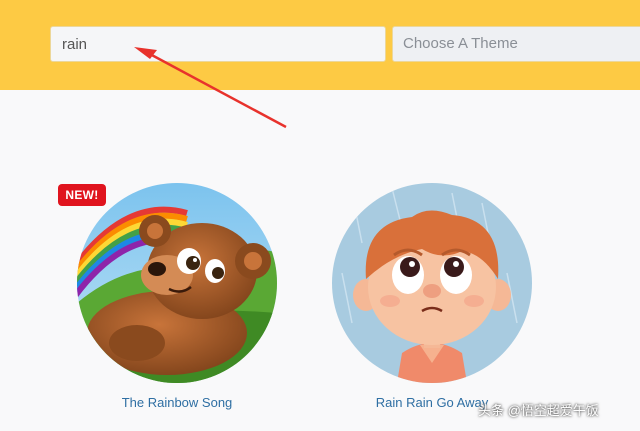 The height and width of the screenshot is (431, 640). I want to click on rain-rain-go-away-thumbnail, so click(432, 283).